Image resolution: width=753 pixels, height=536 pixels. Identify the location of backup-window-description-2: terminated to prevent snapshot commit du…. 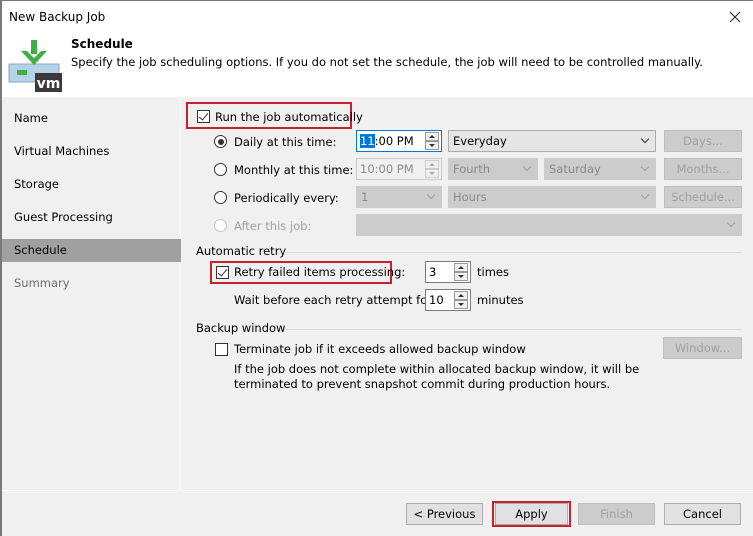
(422, 384).